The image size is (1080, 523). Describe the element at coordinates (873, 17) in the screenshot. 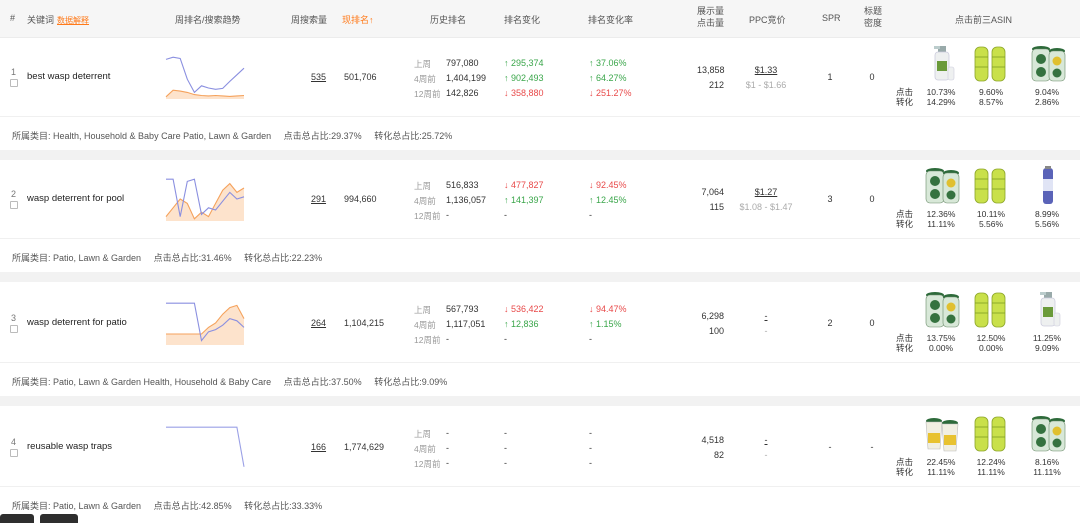

I see `col-title-density-header: 标题 密度` at that location.